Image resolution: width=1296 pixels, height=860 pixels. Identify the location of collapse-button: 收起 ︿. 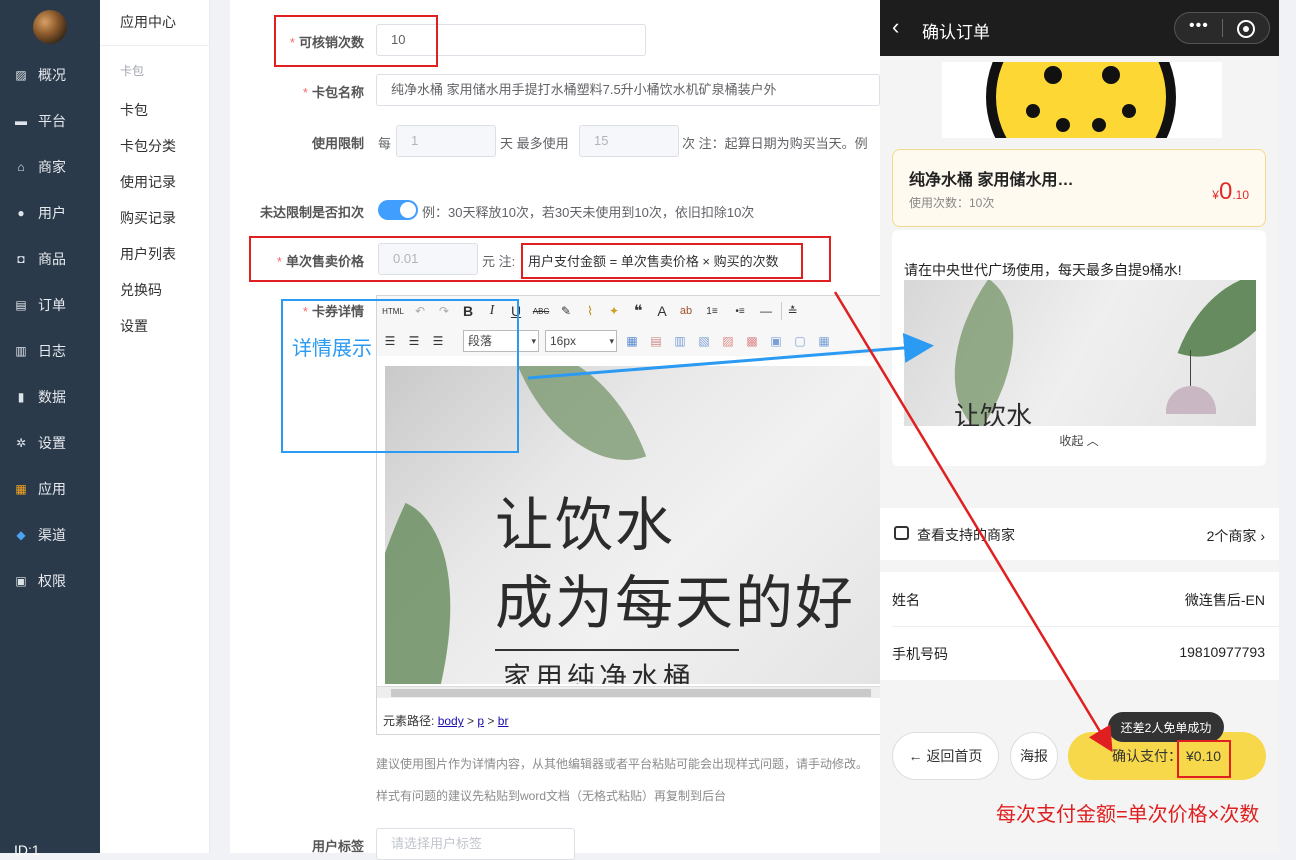
(1079, 440).